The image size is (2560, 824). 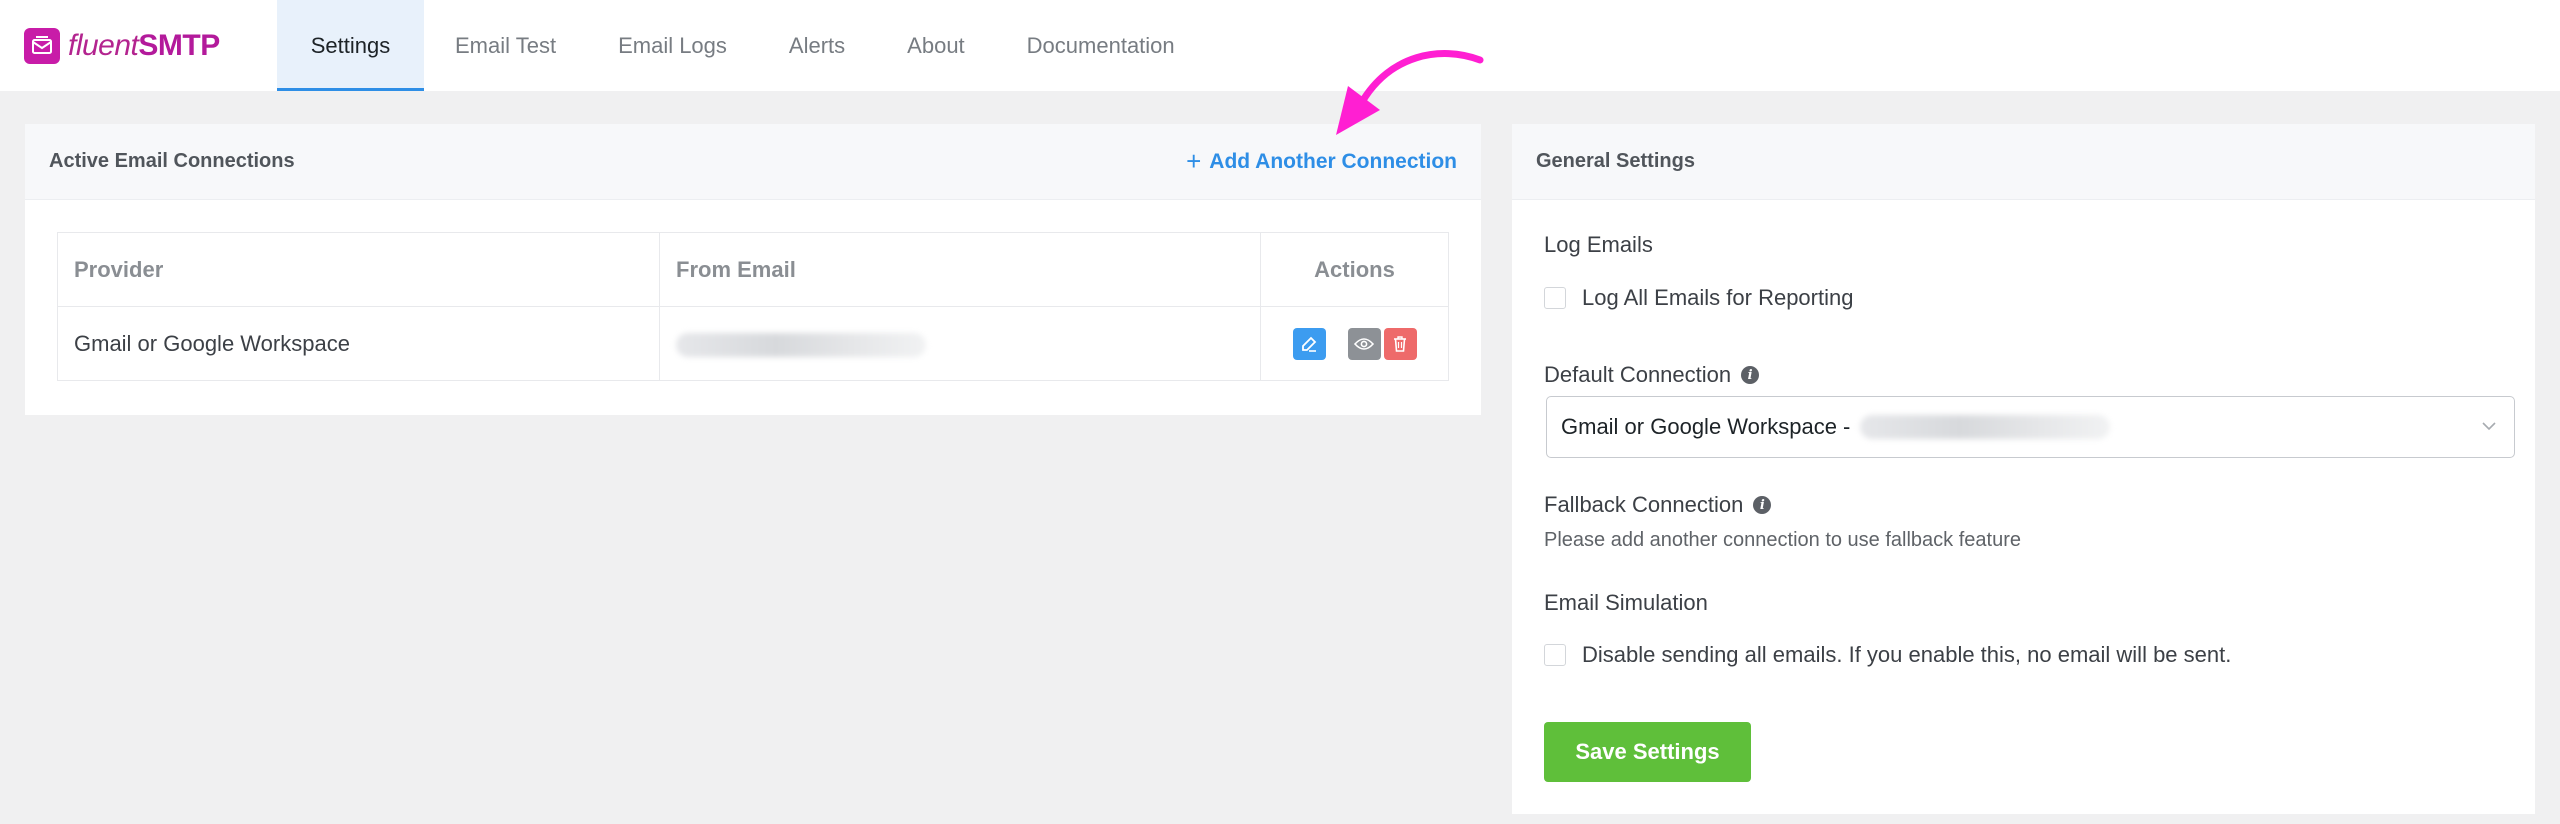 What do you see at coordinates (358, 269) in the screenshot?
I see `column-header-provider: Provider` at bounding box center [358, 269].